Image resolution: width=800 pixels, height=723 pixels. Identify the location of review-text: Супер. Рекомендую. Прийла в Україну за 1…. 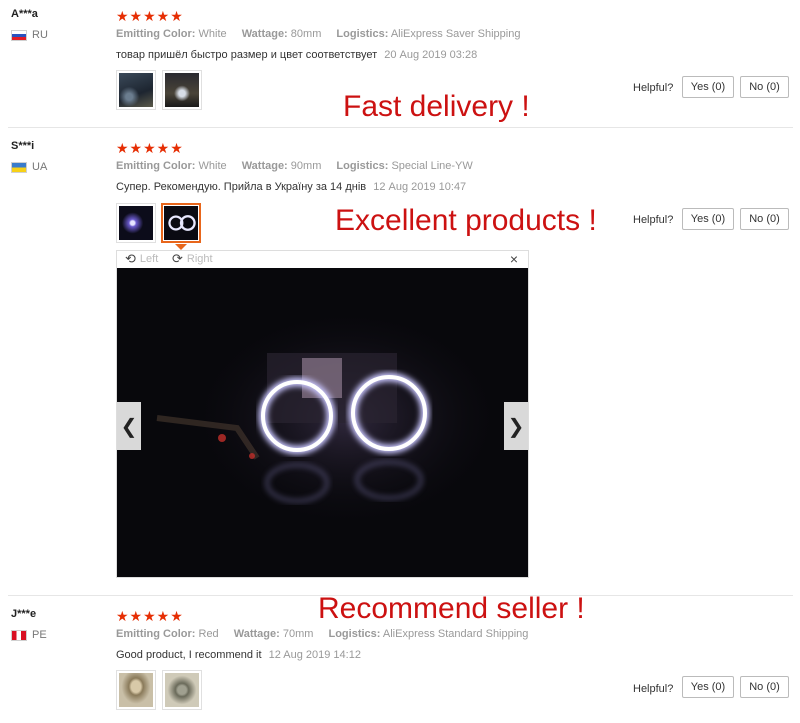
(291, 187).